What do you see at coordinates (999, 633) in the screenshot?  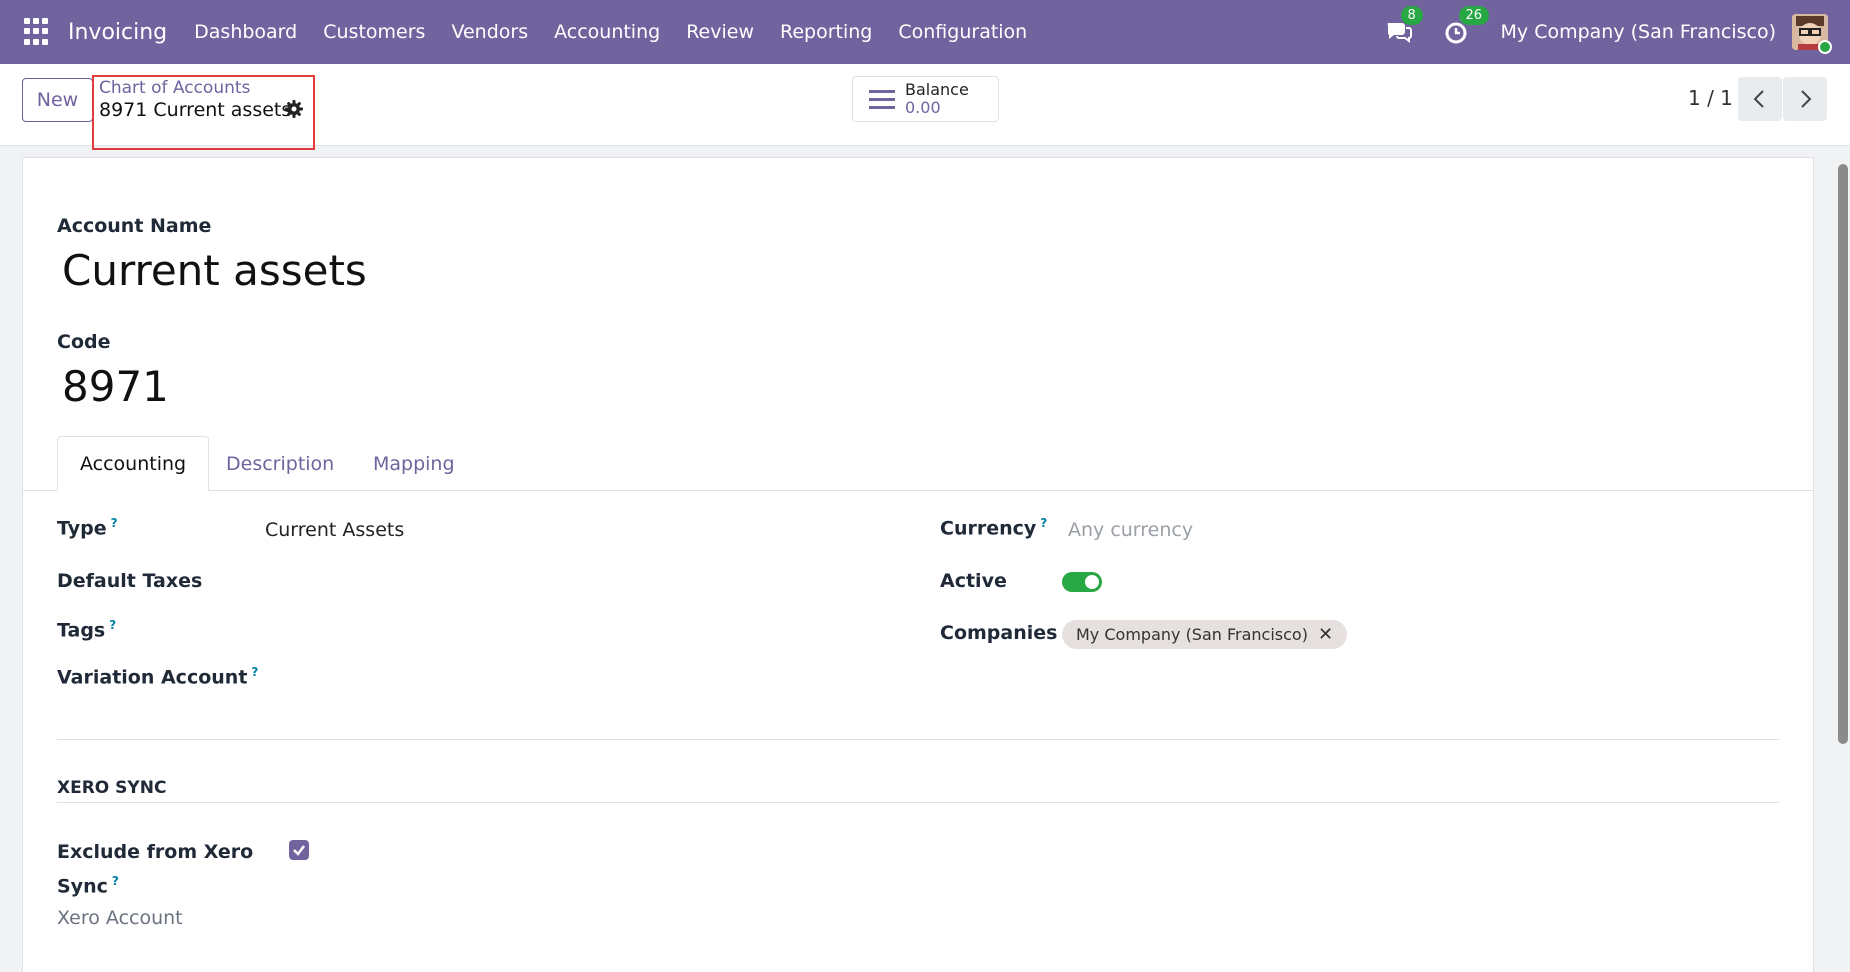 I see `companies-label: Companies` at bounding box center [999, 633].